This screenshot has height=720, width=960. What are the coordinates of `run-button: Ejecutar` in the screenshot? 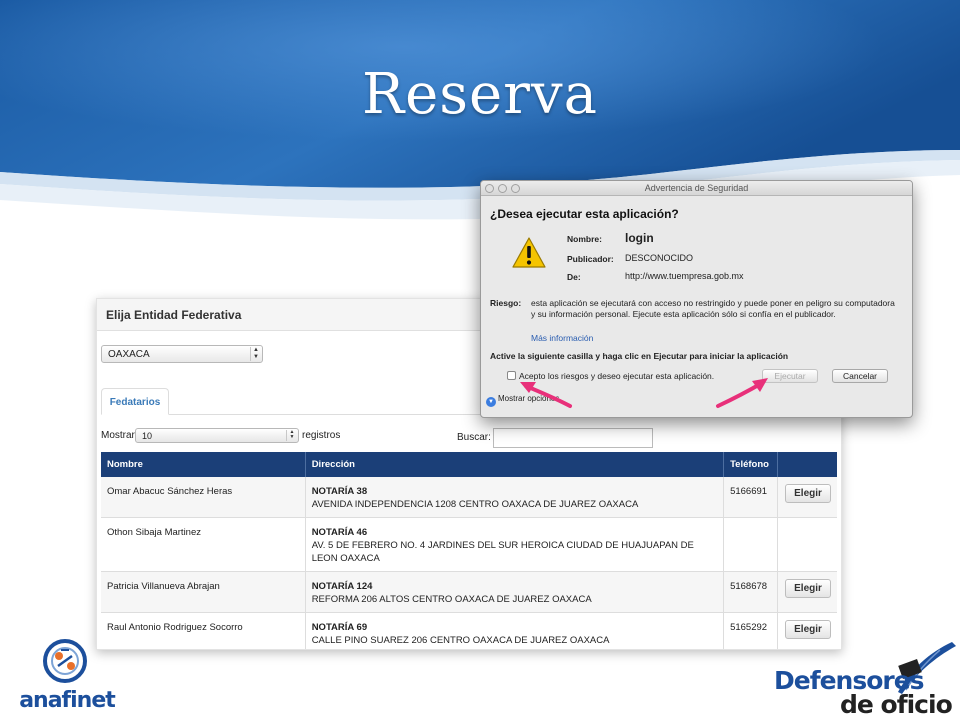 It's located at (790, 376).